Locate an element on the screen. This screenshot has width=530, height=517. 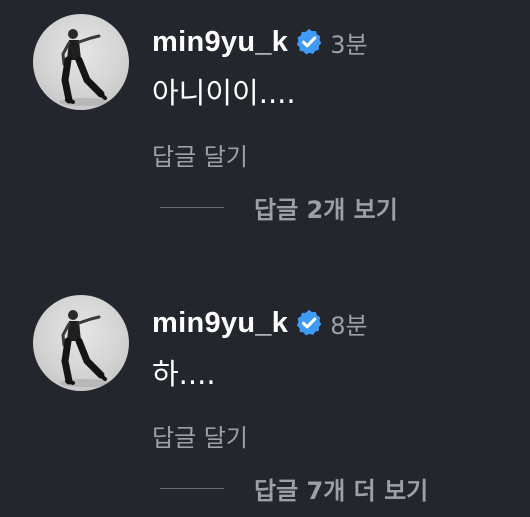
view-replies-button: 답글 2개 보기 is located at coordinates (279, 207).